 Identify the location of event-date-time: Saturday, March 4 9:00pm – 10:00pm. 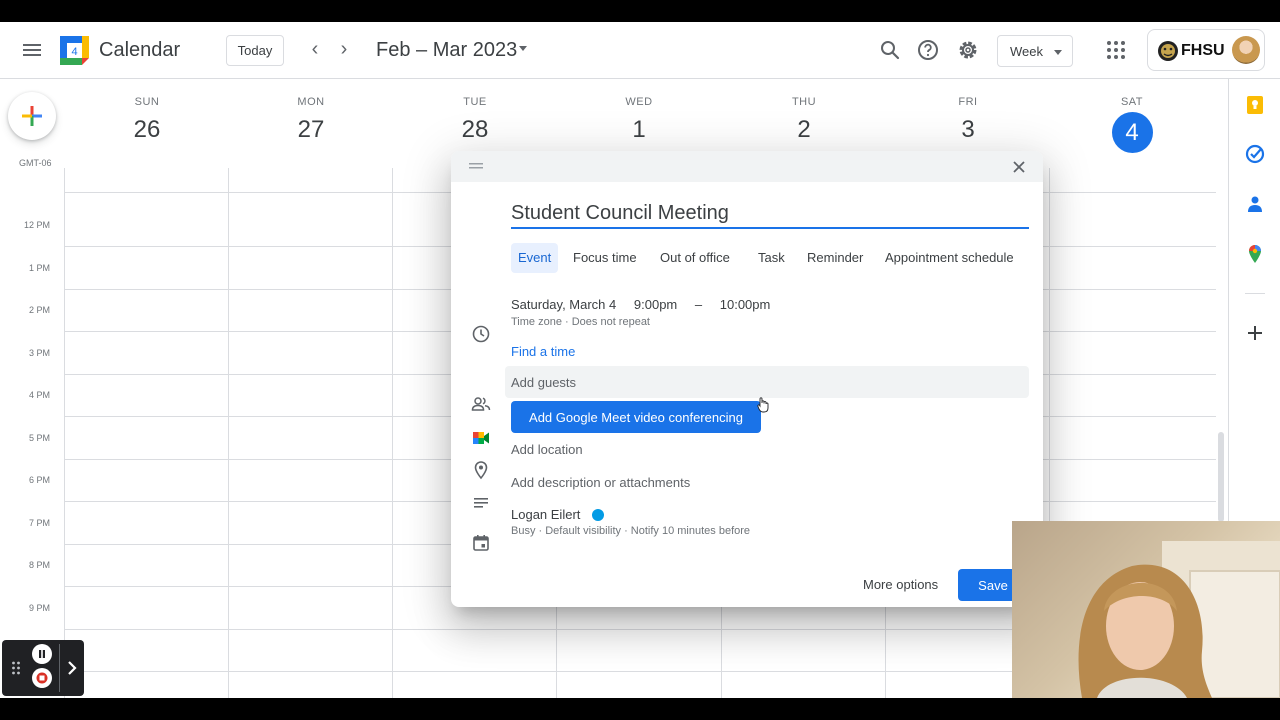
(647, 304).